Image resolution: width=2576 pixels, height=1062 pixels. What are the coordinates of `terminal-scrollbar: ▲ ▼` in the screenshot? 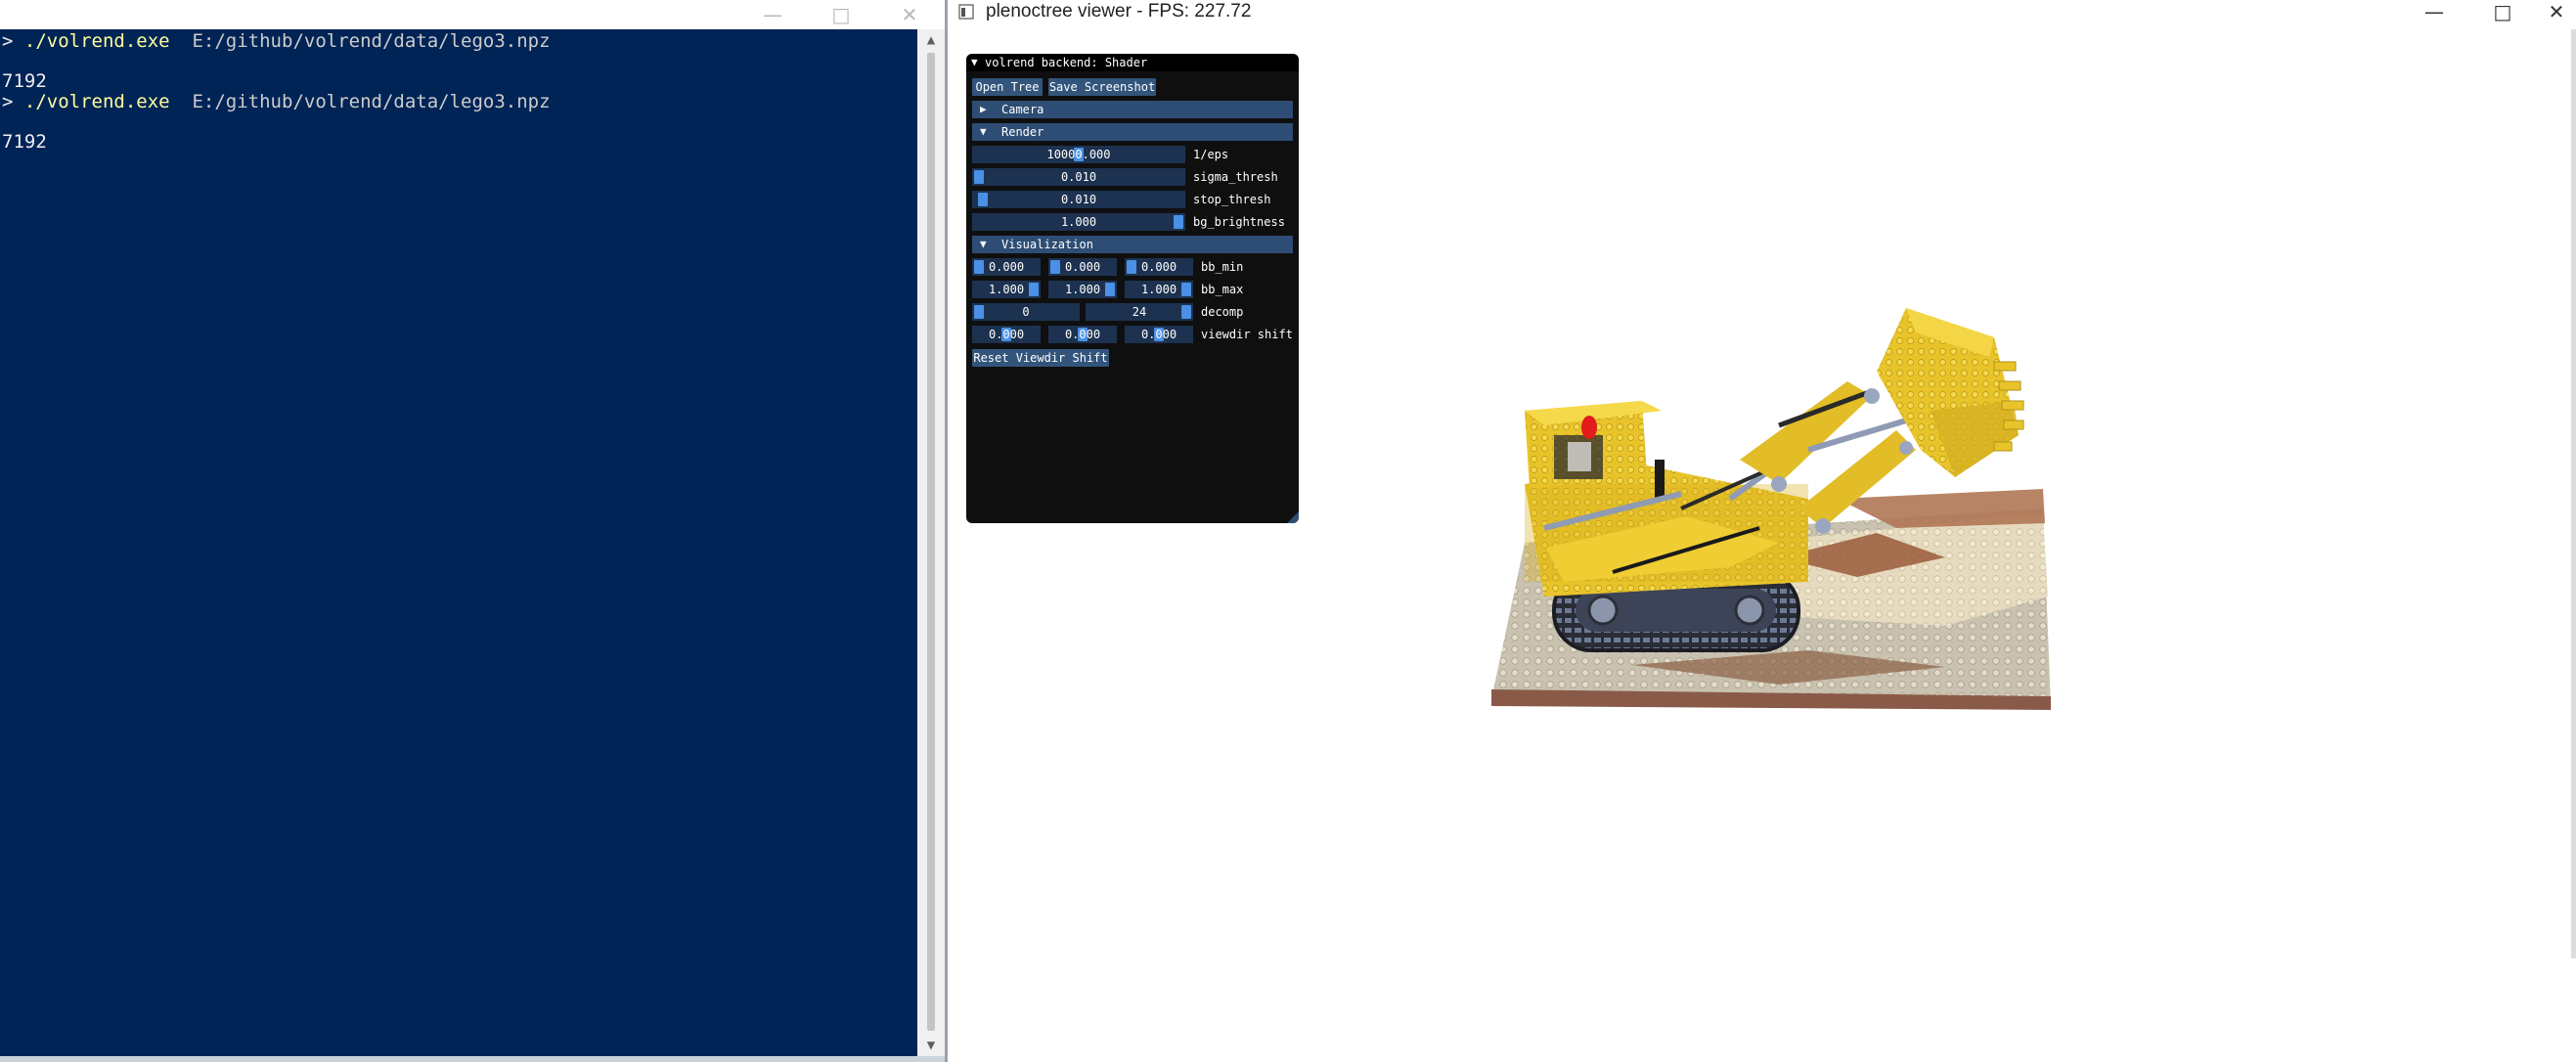 It's located at (931, 542).